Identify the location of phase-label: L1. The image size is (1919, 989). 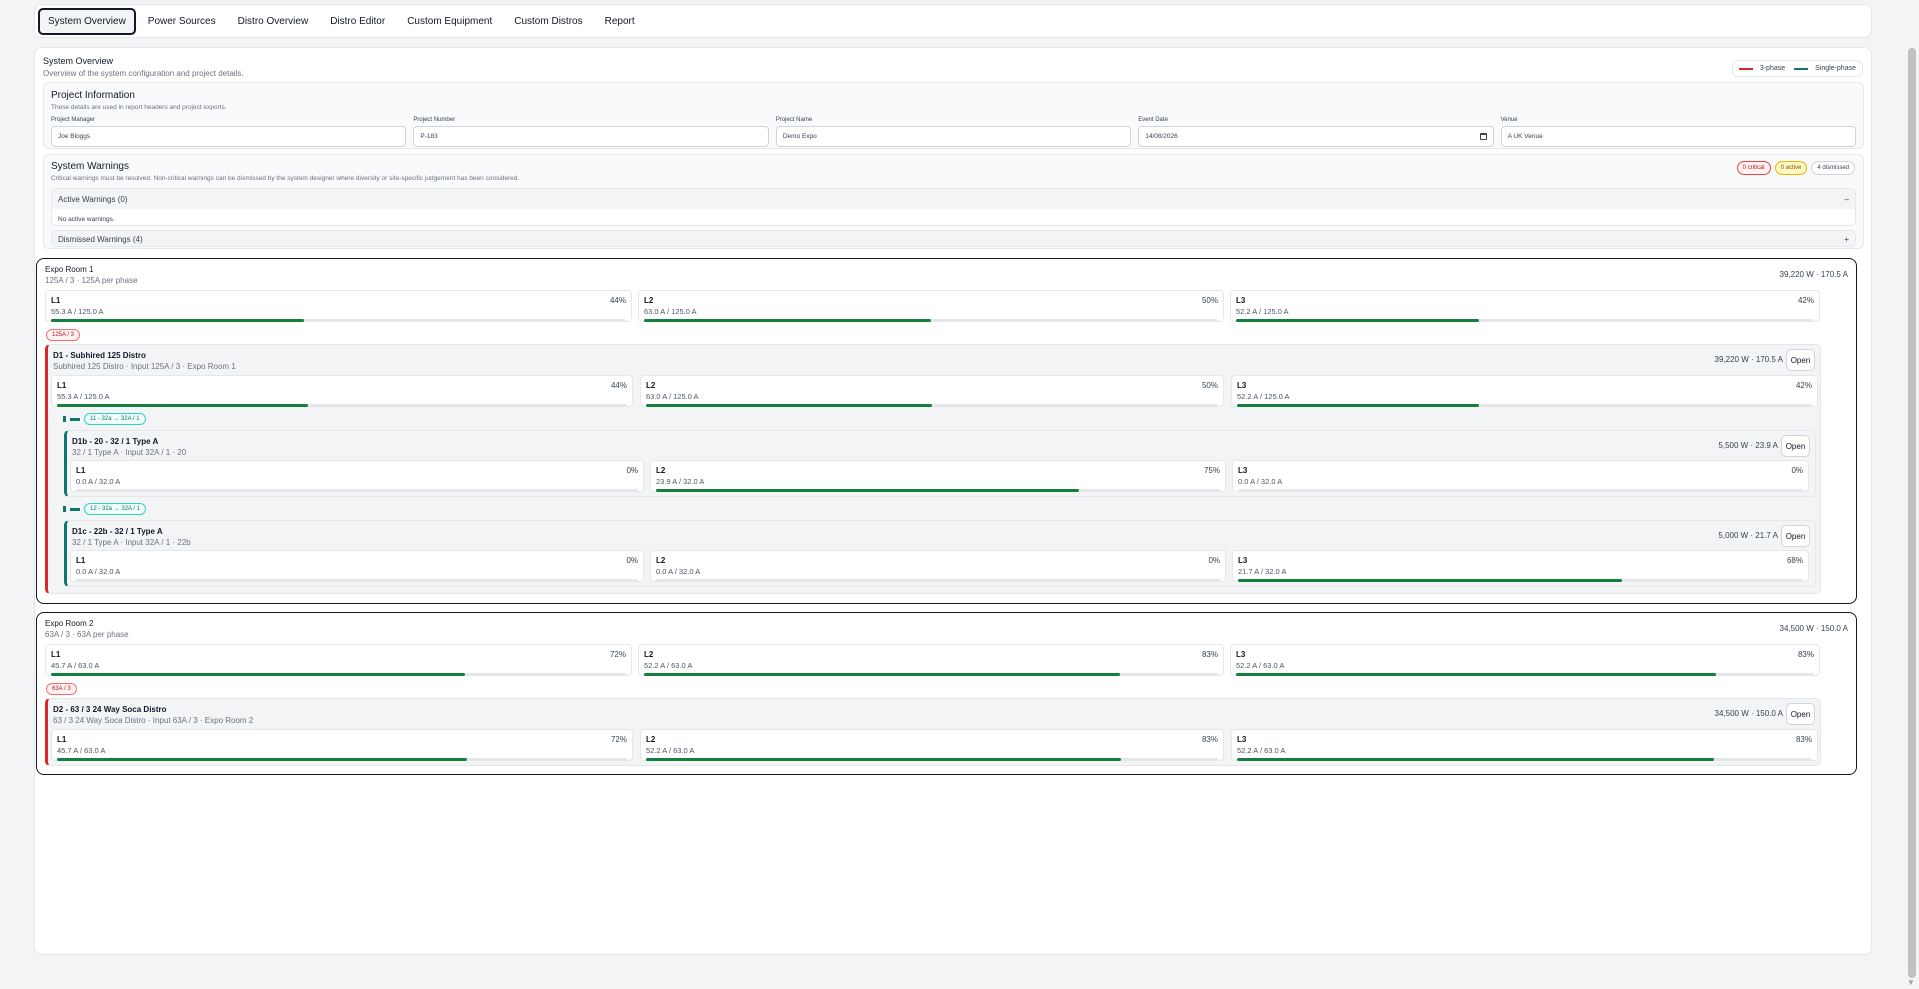
(56, 300).